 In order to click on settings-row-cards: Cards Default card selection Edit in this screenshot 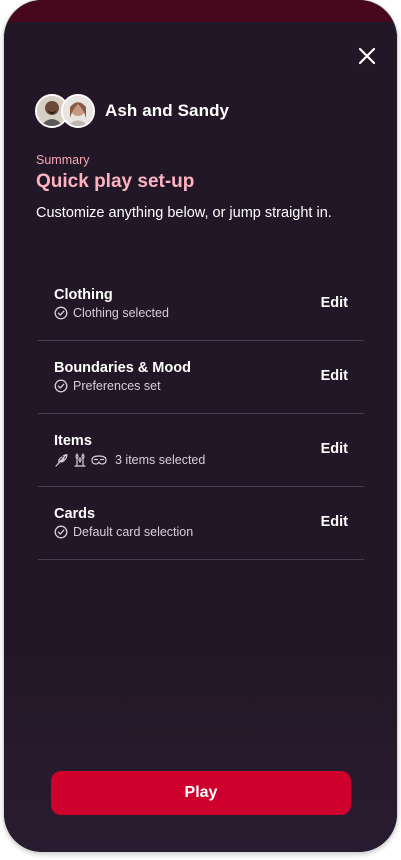, I will do `click(201, 523)`.